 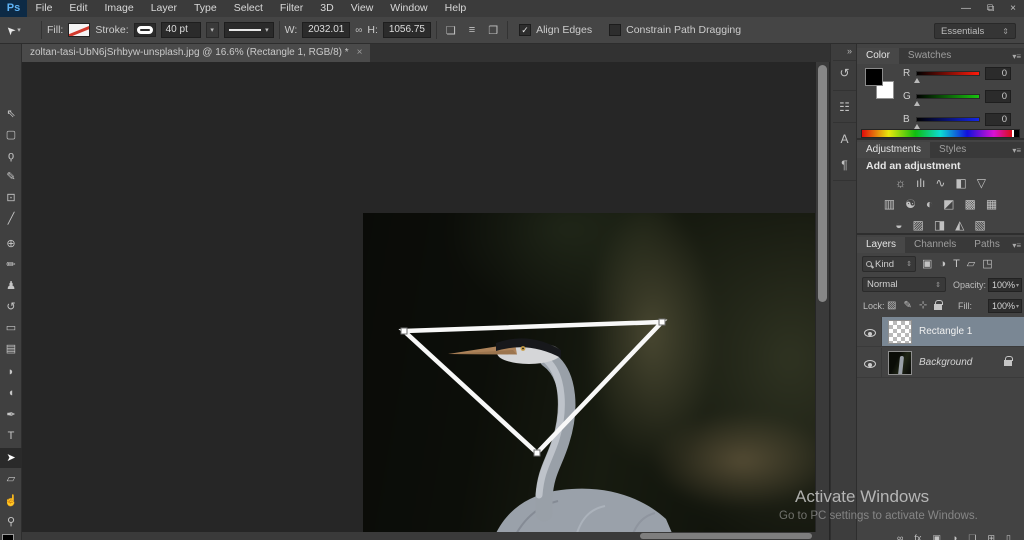 I want to click on horizontal-scrollbar-thumb, so click(x=726, y=536).